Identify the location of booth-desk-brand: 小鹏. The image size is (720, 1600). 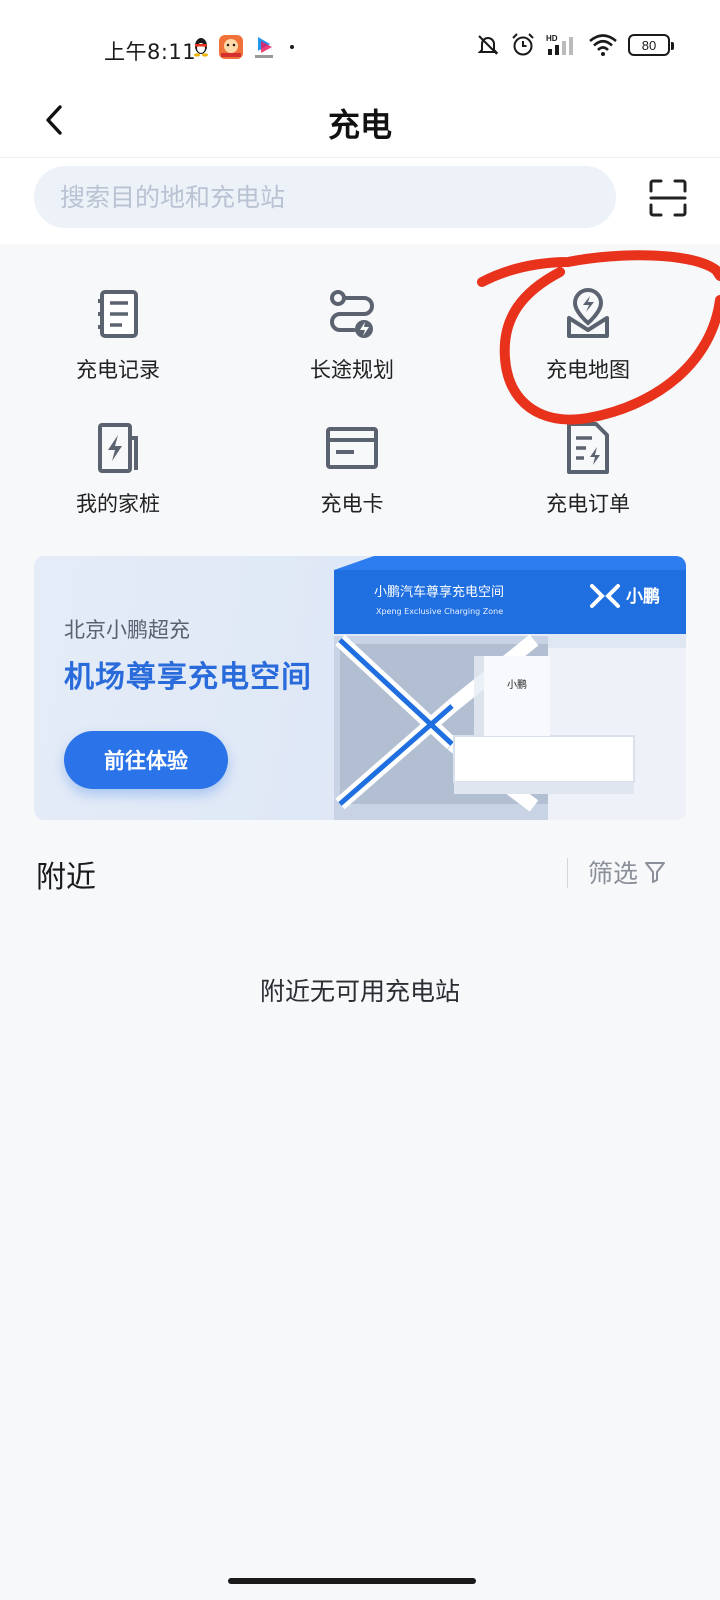
(517, 684).